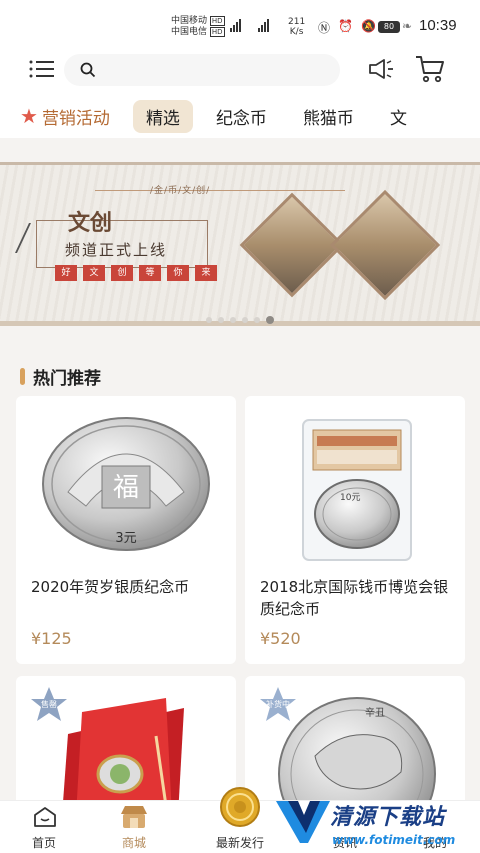 Image resolution: width=480 pixels, height=853 pixels. What do you see at coordinates (125, 538) in the screenshot?
I see `svg-text: 3元` at bounding box center [125, 538].